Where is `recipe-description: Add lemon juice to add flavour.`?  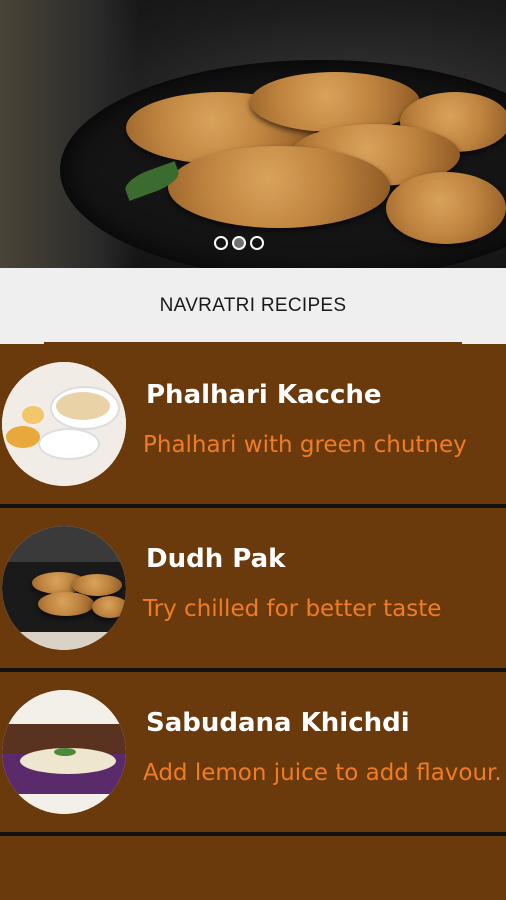 recipe-description: Add lemon juice to add flavour. is located at coordinates (322, 773).